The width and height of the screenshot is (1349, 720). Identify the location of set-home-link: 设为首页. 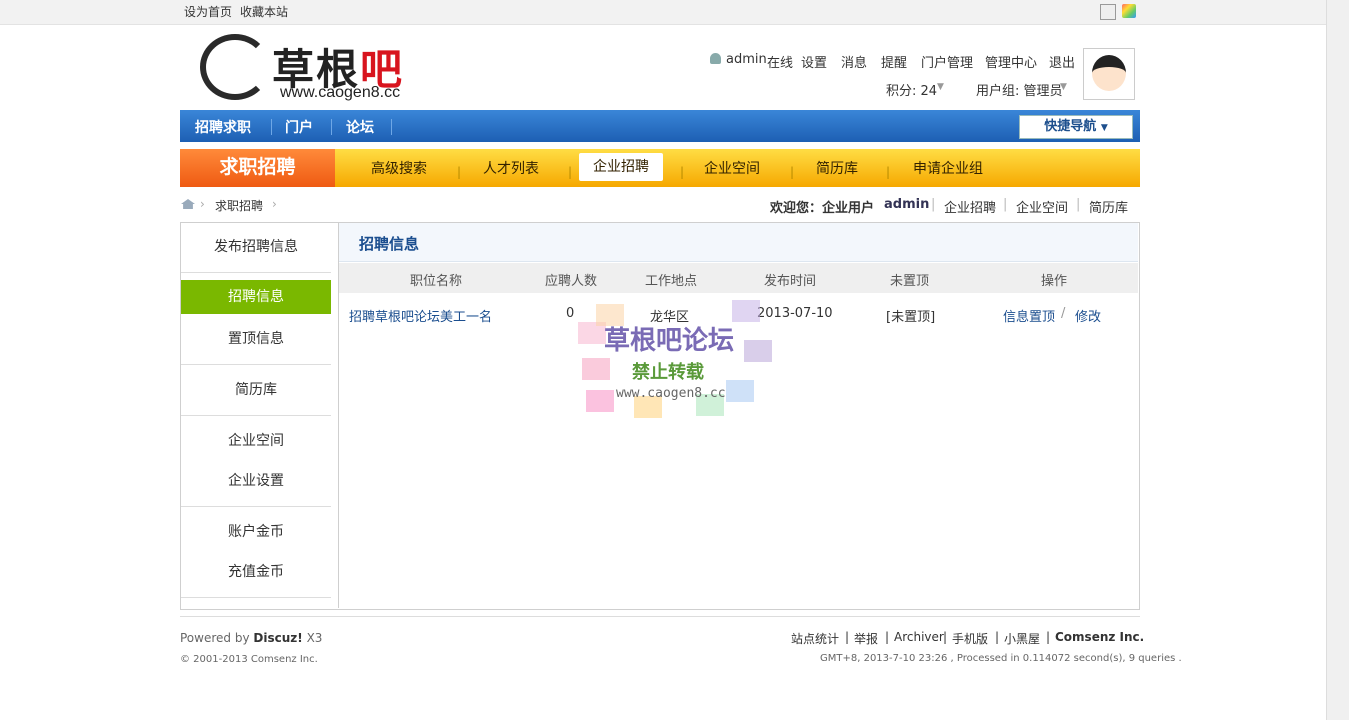
(208, 11).